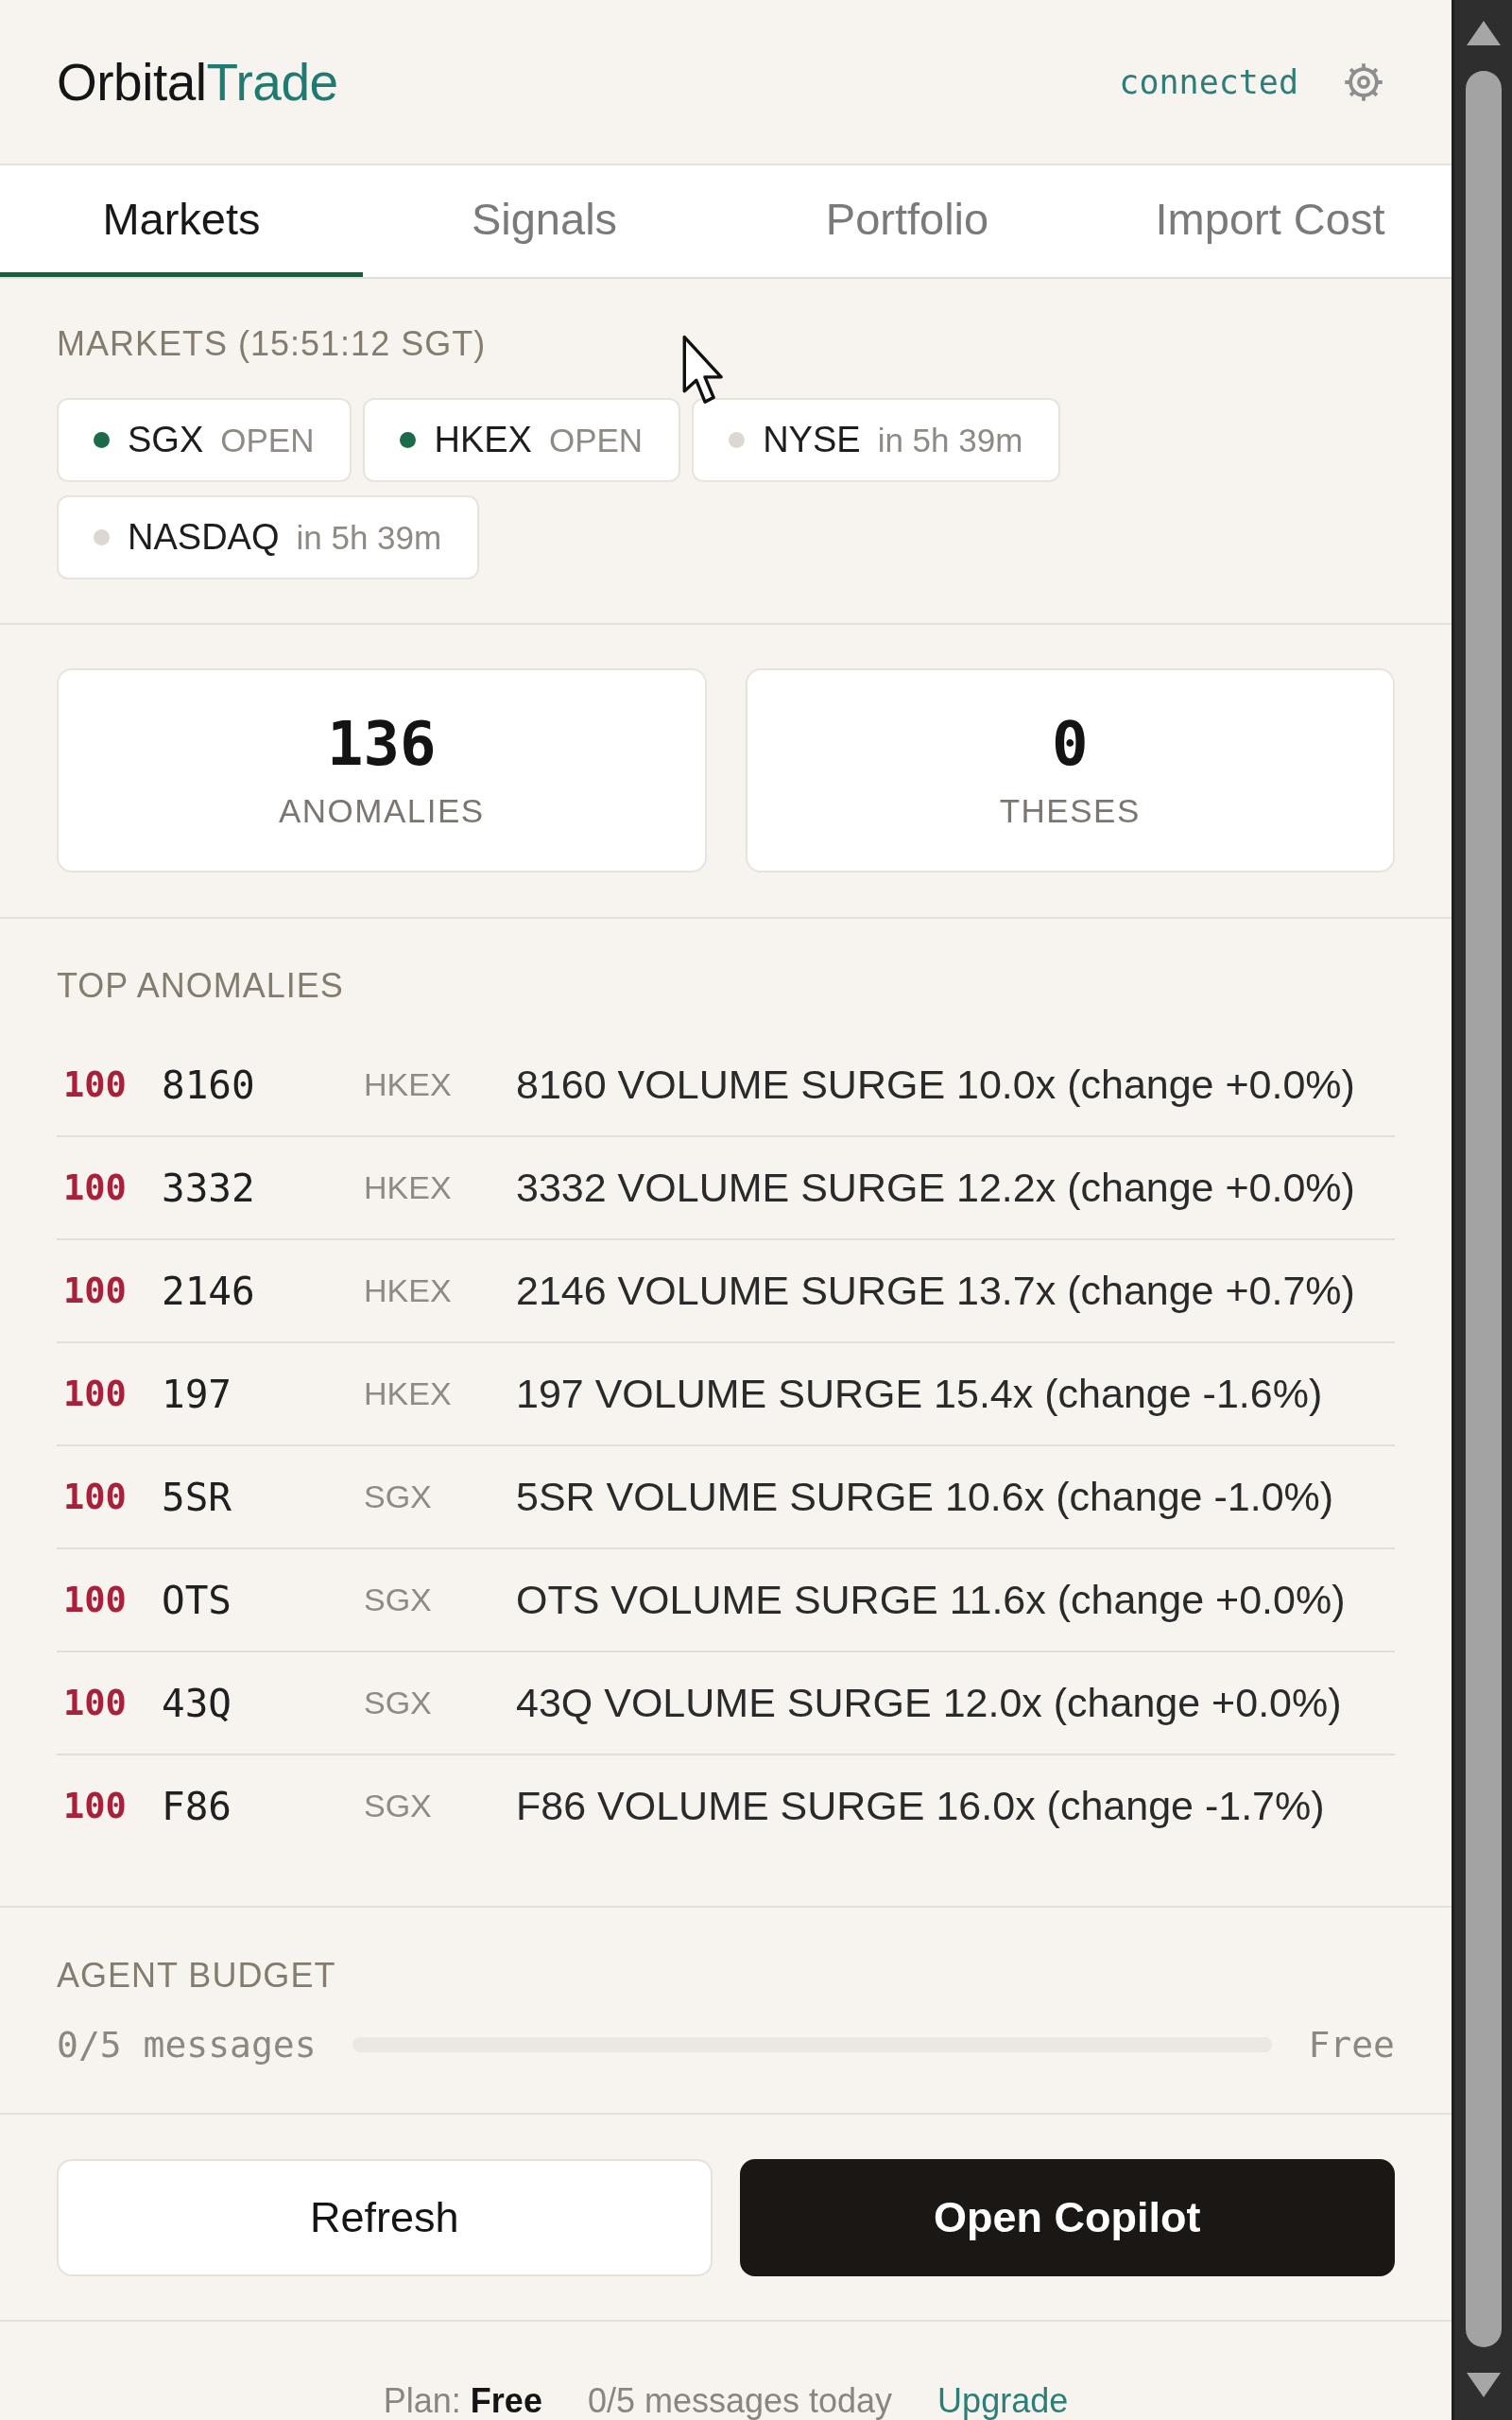 This screenshot has height=2420, width=1512. I want to click on anomaly-description: F86 VOLUME SURGE 16.0x (change -1.7%), so click(920, 1806).